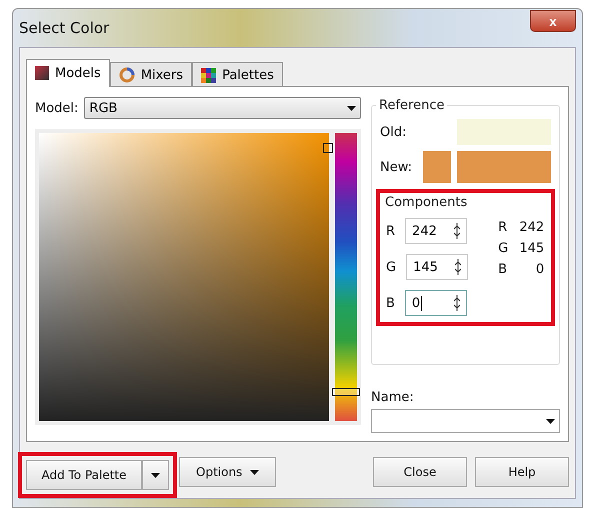 The width and height of the screenshot is (593, 508). Describe the element at coordinates (435, 303) in the screenshot. I see `number-input: 0` at that location.